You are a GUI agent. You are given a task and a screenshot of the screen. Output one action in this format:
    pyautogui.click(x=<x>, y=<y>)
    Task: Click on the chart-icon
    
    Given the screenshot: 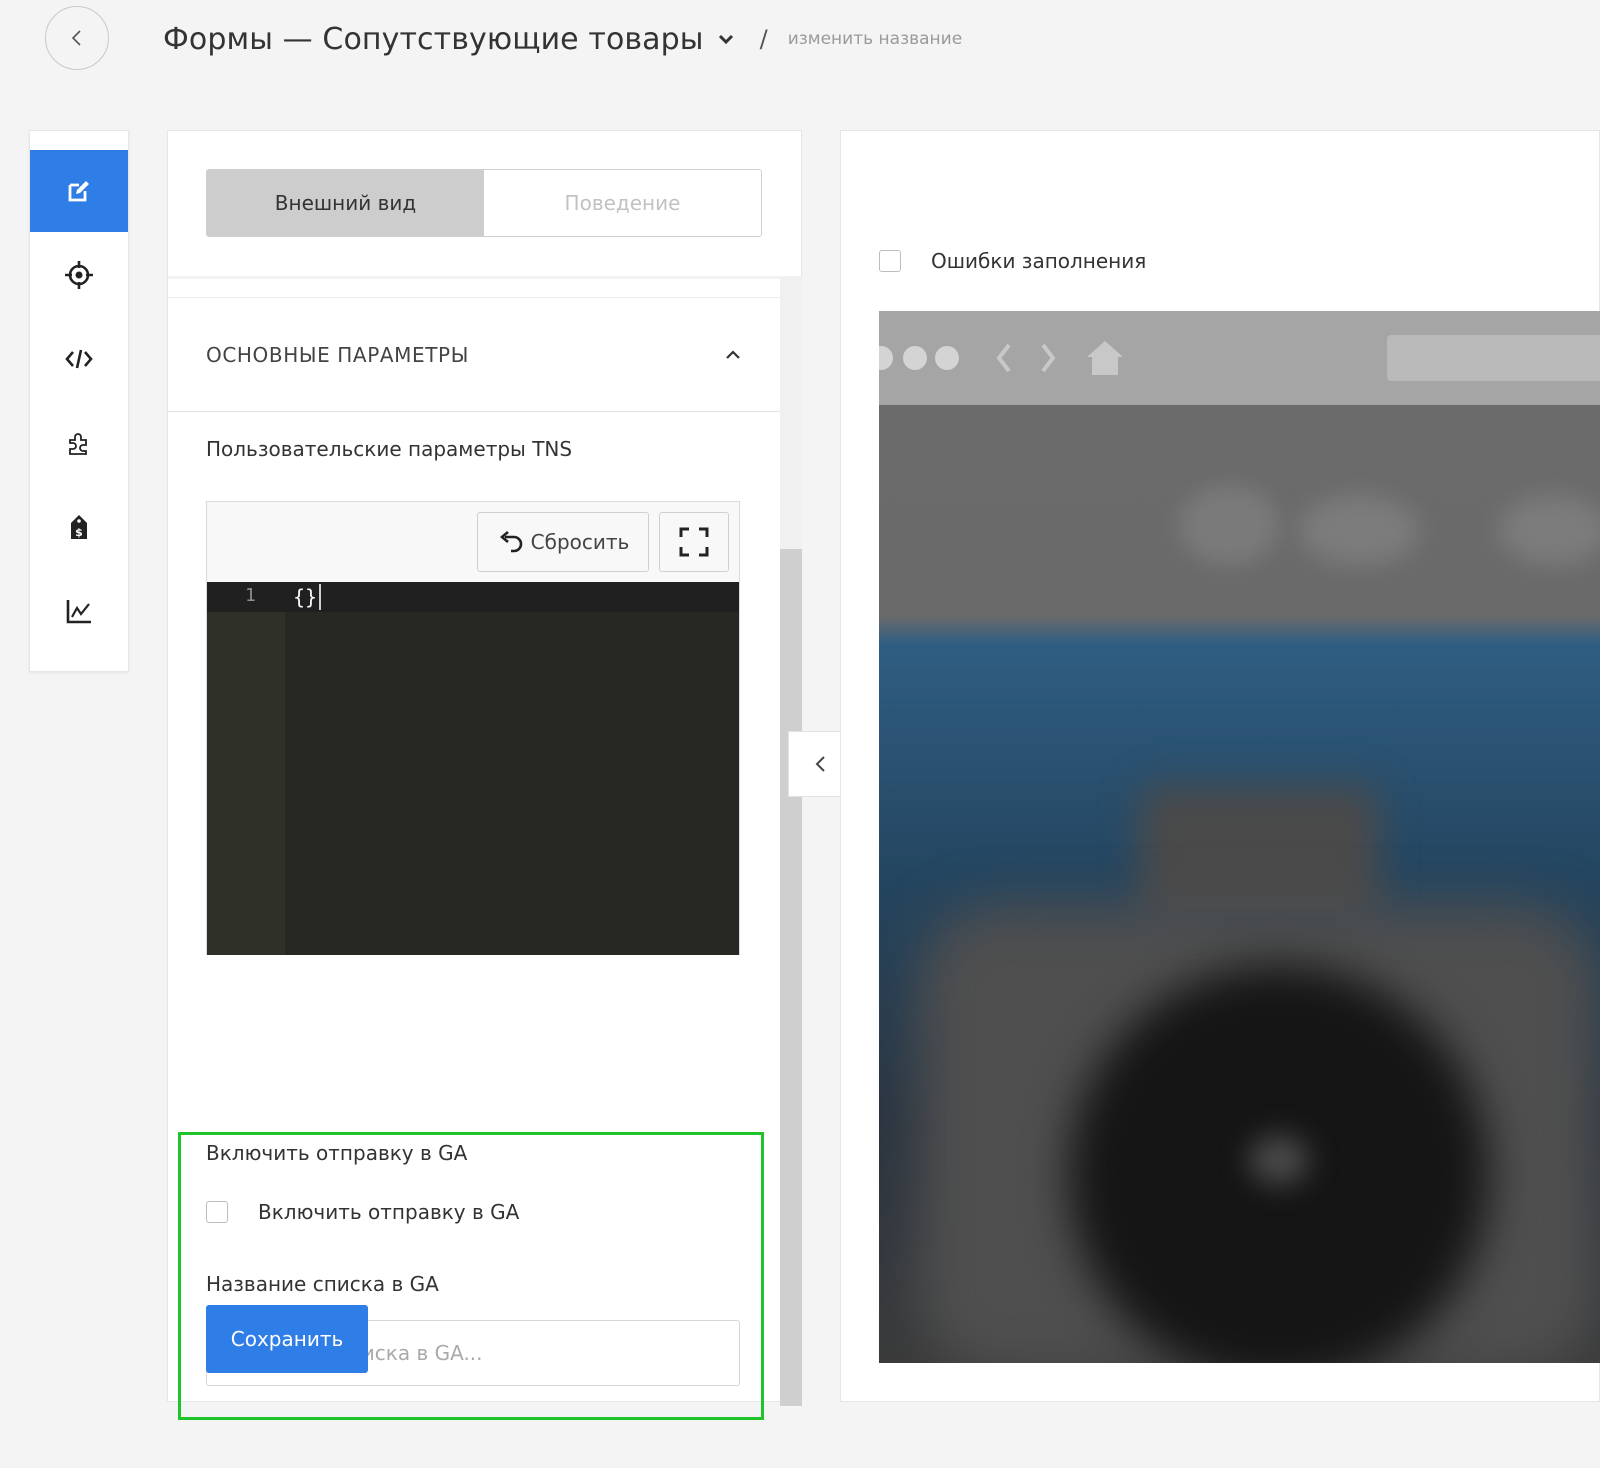 What is the action you would take?
    pyautogui.click(x=78, y=612)
    